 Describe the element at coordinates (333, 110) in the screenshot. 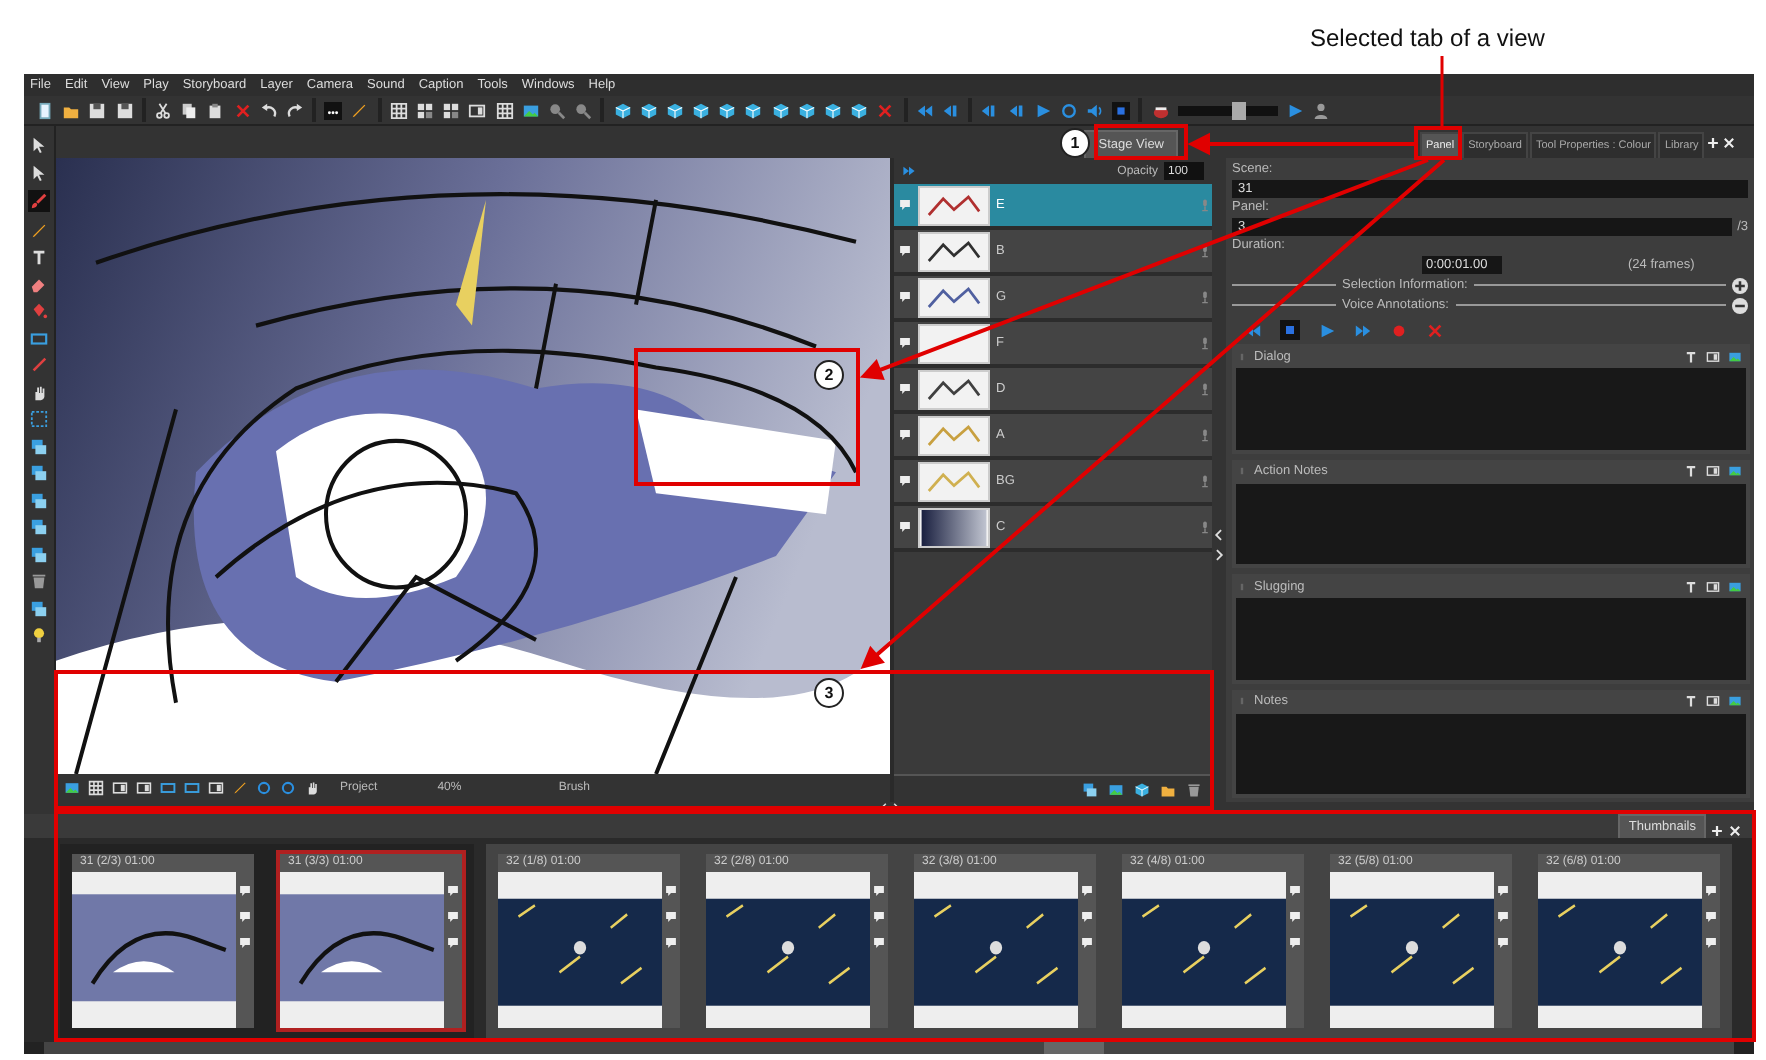

I see `dots-icon` at that location.